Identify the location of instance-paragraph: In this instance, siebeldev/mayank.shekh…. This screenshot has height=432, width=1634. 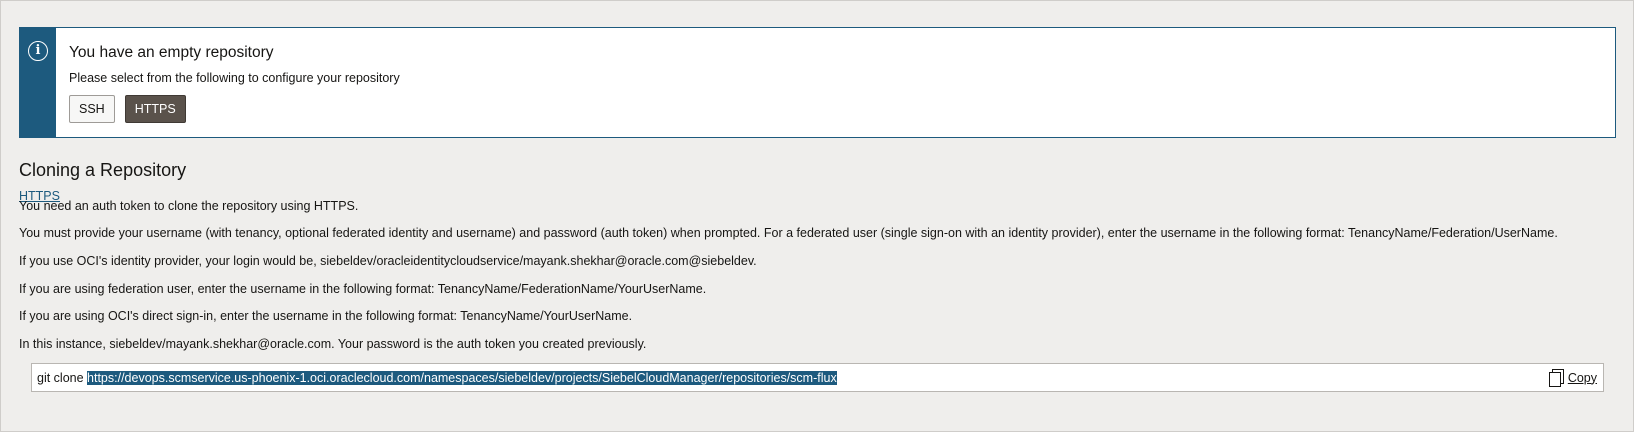
(333, 344).